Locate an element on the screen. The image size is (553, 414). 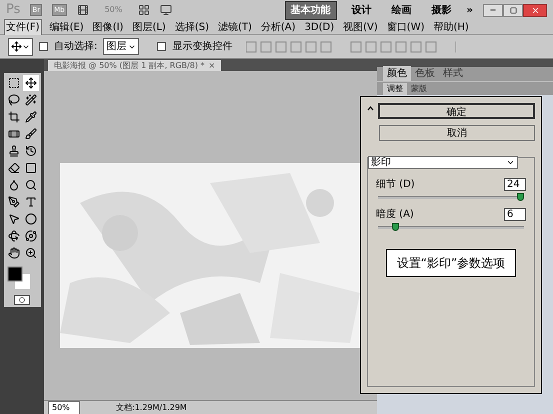
brush-icon is located at coordinates (30, 134).